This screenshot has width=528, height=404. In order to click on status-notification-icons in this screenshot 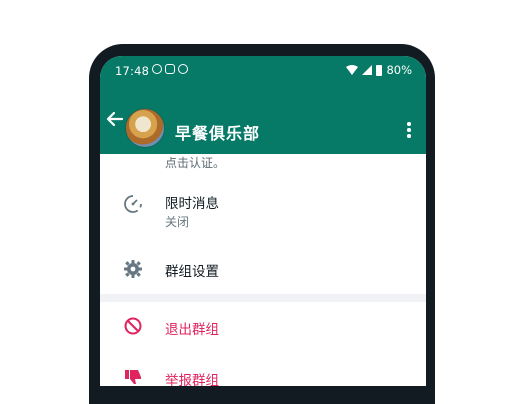, I will do `click(170, 69)`.